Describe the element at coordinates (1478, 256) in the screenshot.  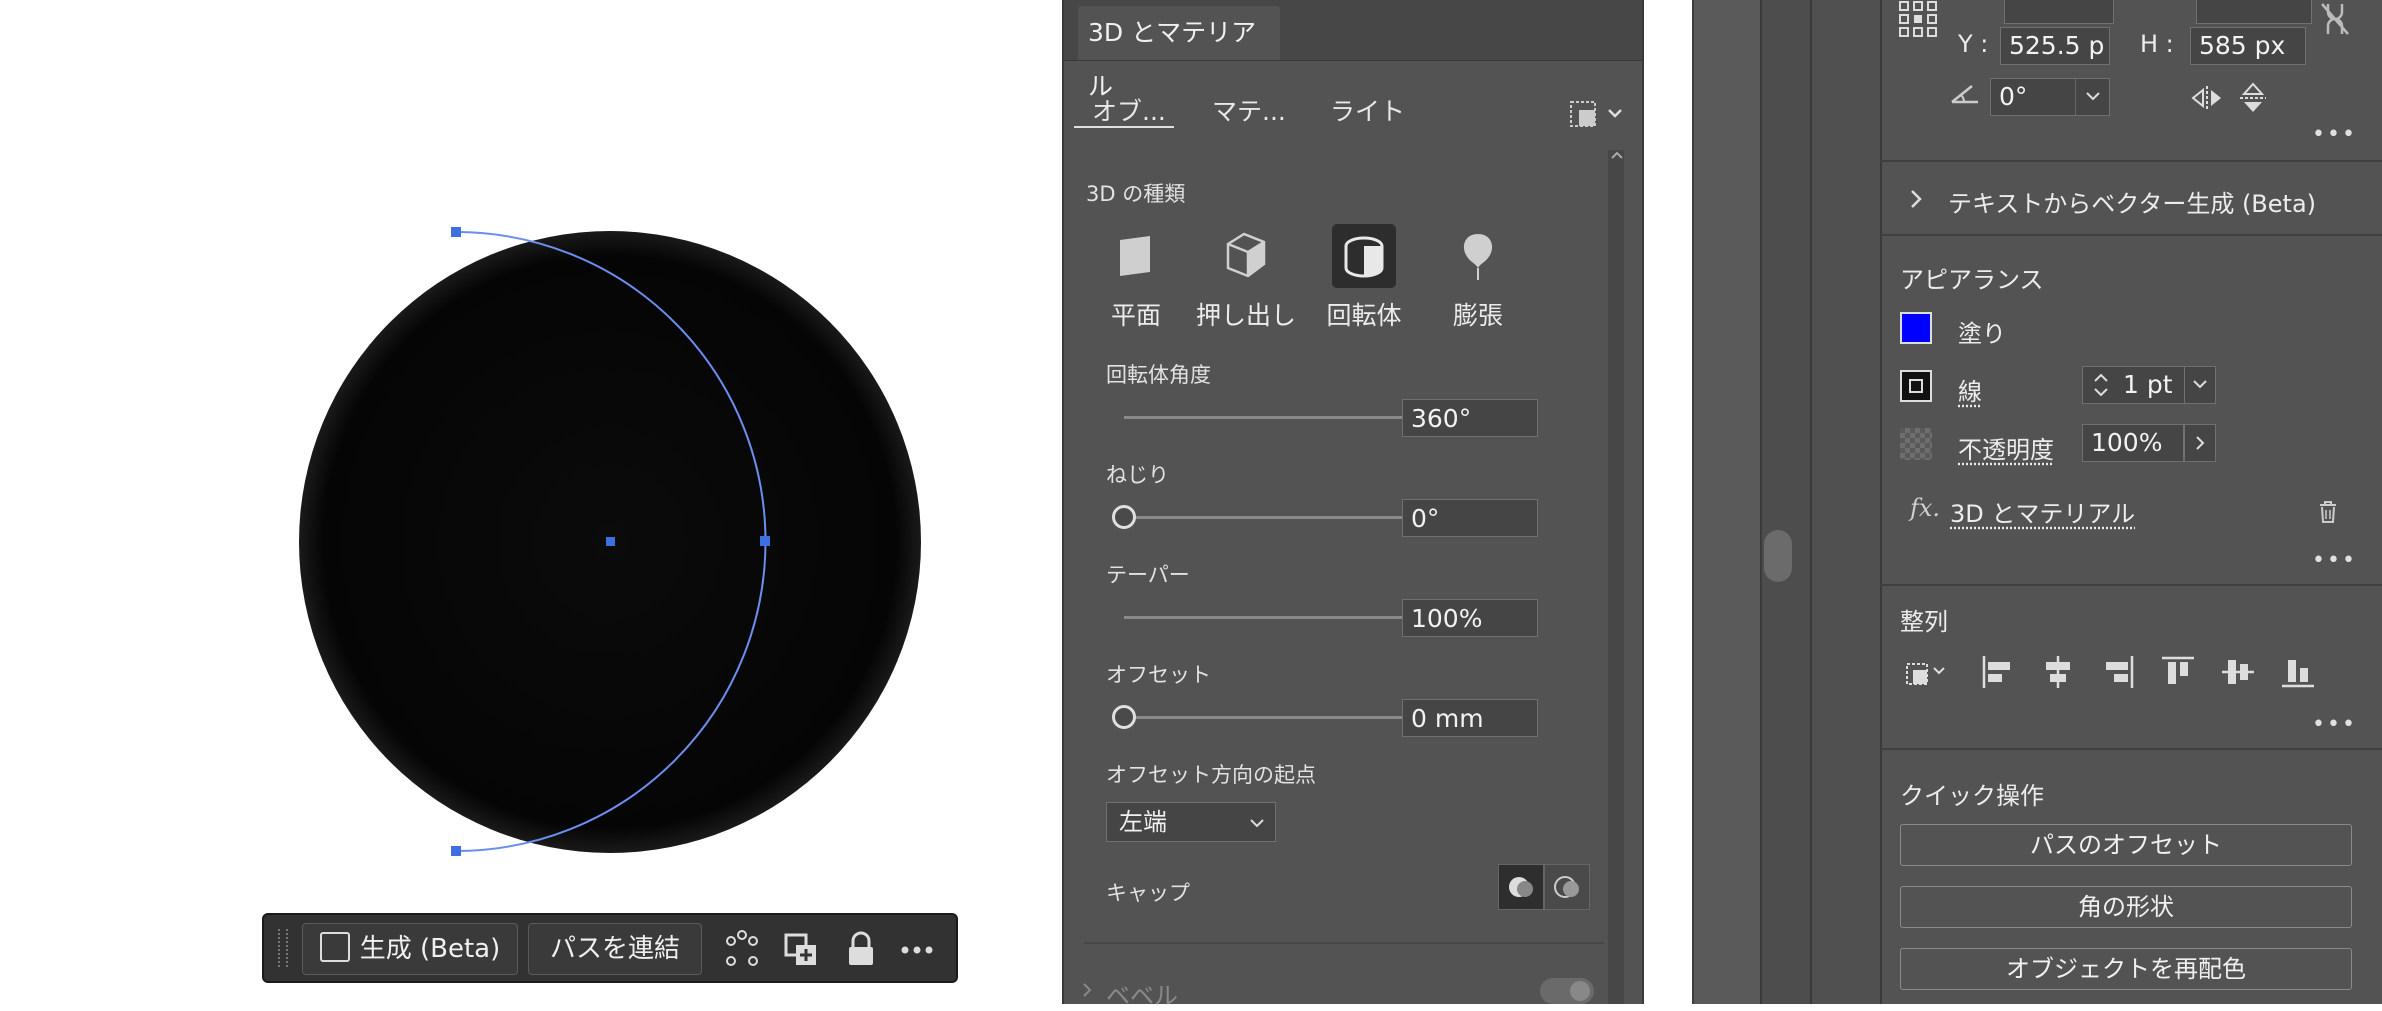
I see `type-inflate-button` at that location.